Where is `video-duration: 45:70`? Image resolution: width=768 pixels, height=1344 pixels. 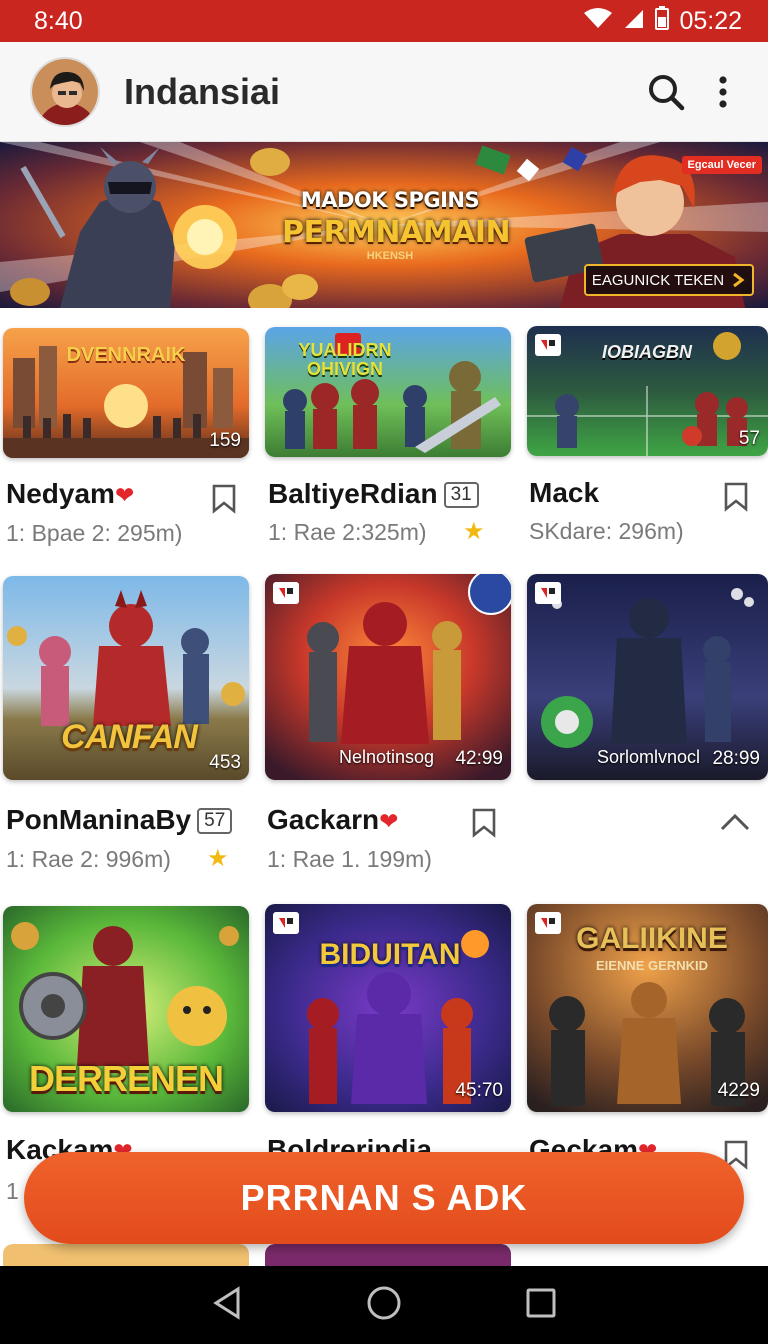 video-duration: 45:70 is located at coordinates (479, 1090).